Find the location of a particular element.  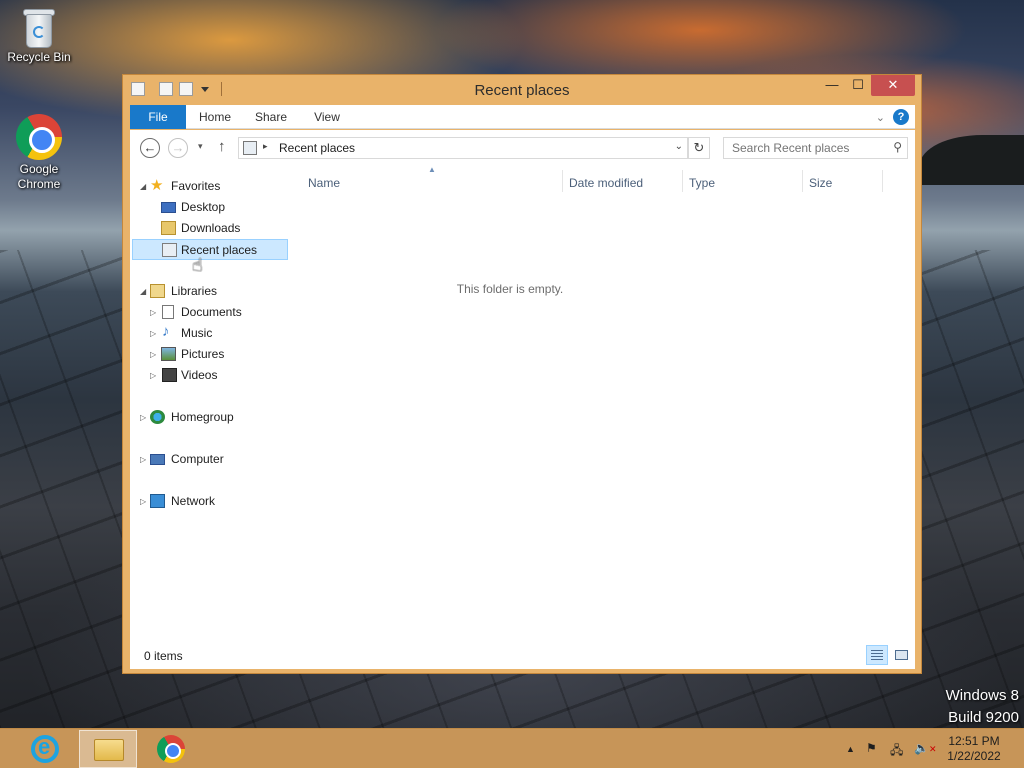

item-count: 0 items is located at coordinates (163, 656).